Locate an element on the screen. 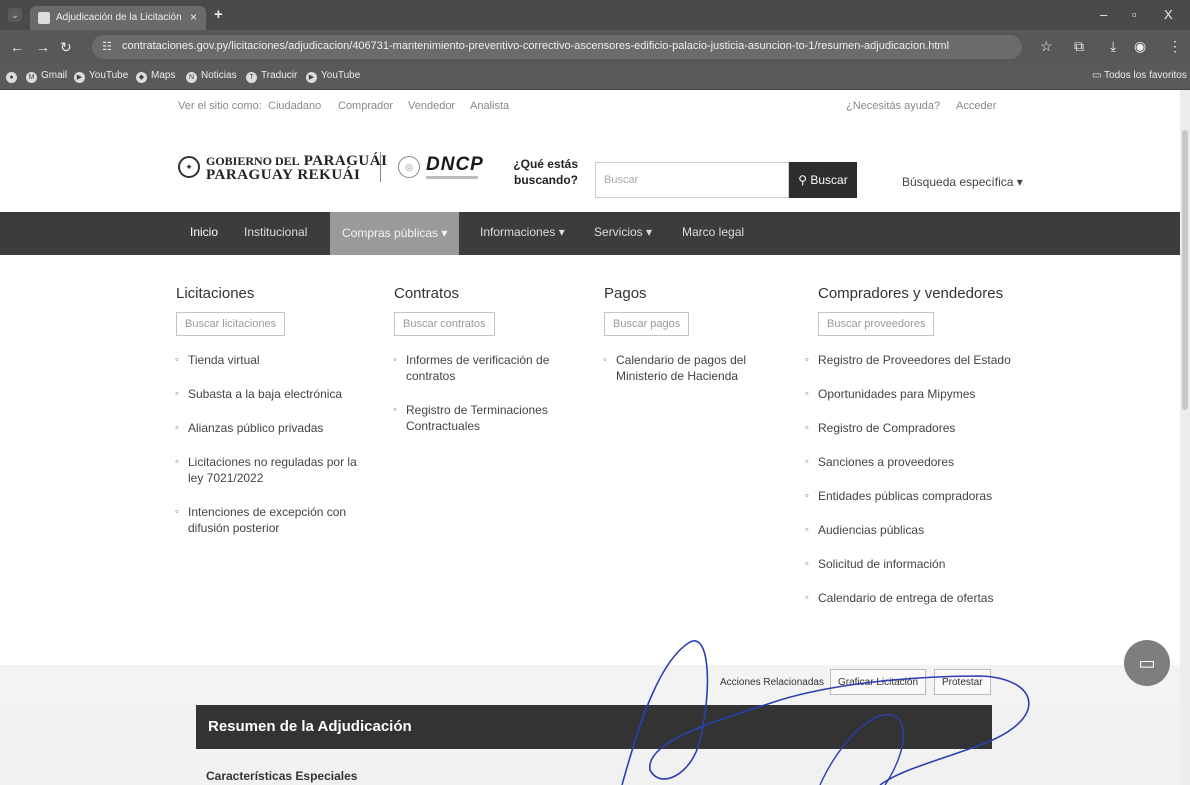 The width and height of the screenshot is (1190, 785). help-link: ¿Necesitás ayuda? is located at coordinates (893, 106).